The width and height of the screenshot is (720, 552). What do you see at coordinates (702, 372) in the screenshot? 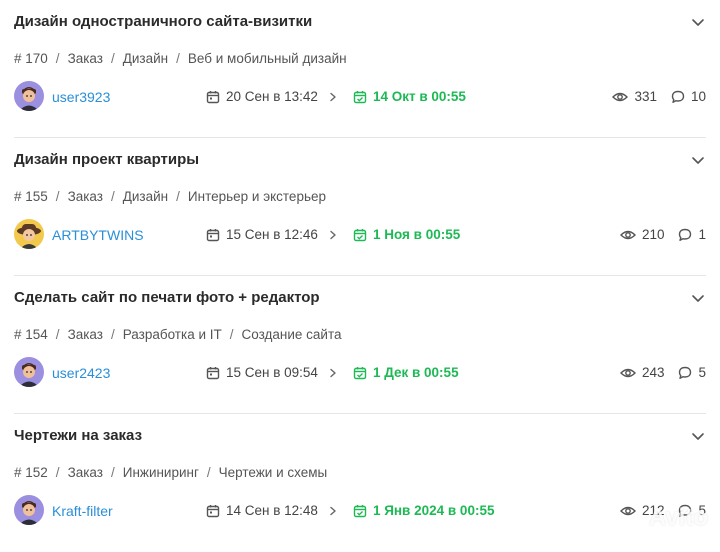
I see `comments-count: 5` at bounding box center [702, 372].